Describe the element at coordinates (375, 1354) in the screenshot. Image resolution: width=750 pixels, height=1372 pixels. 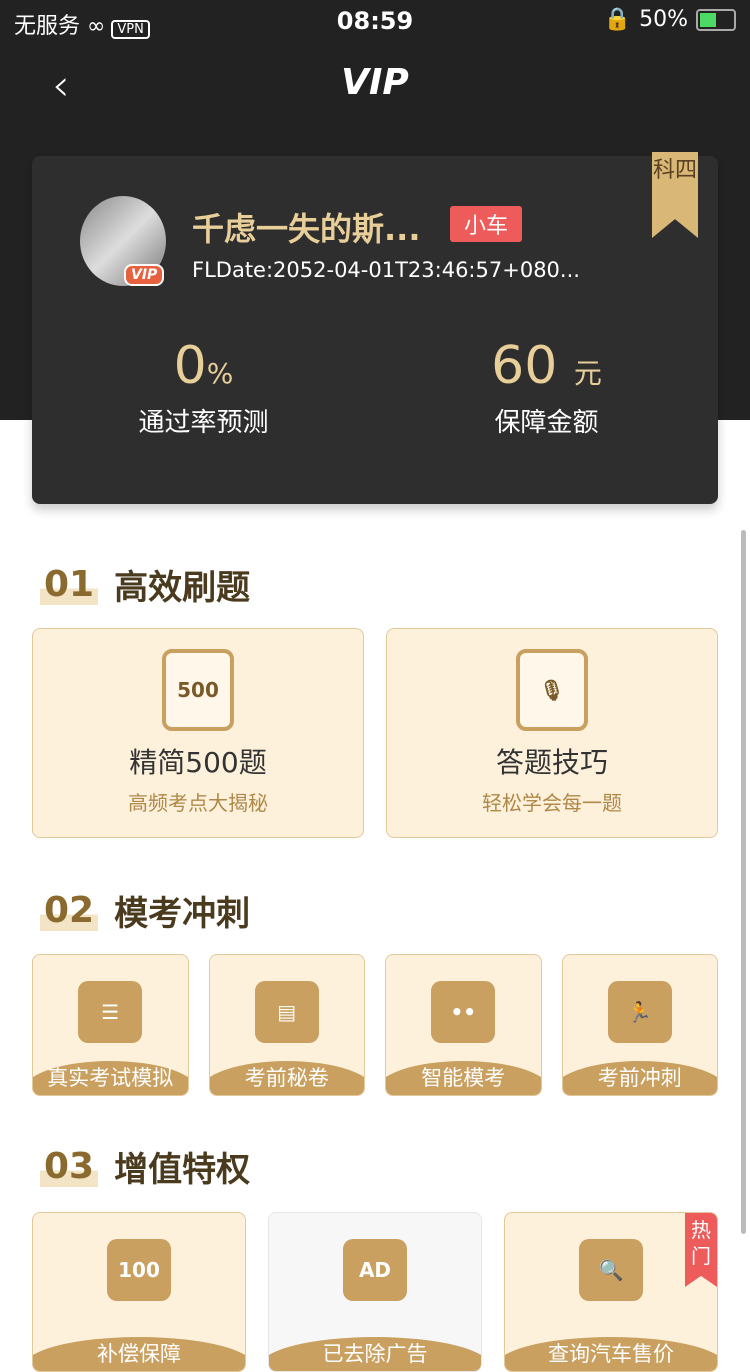
I see `item-label: 已去除广告` at that location.